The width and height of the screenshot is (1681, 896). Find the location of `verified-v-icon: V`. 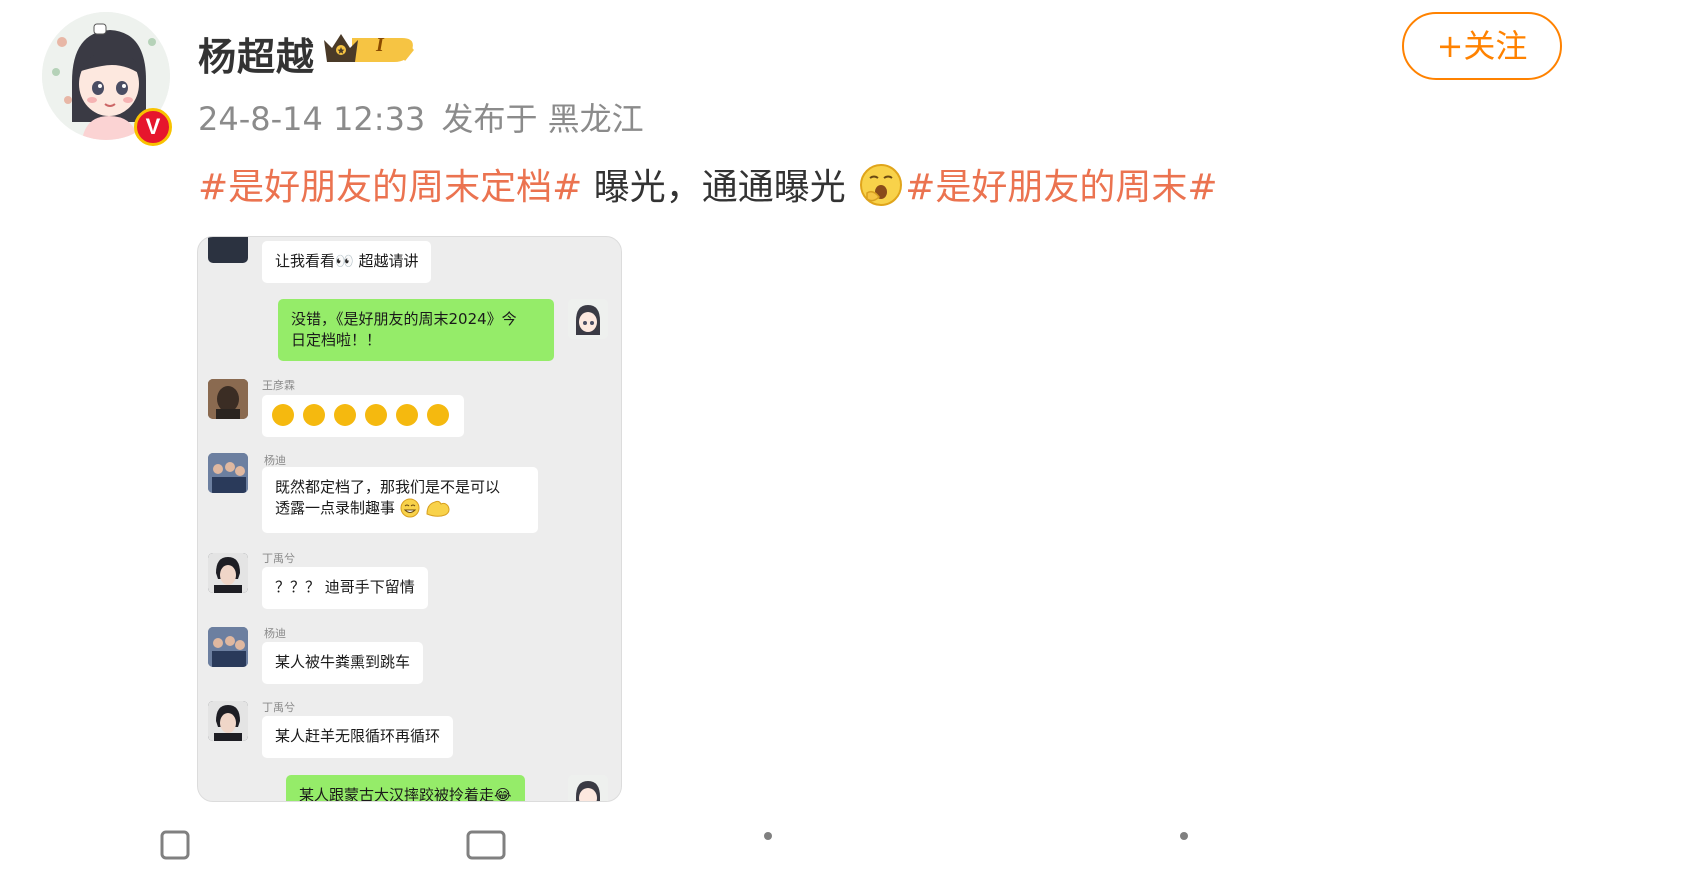

verified-v-icon: V is located at coordinates (153, 127).